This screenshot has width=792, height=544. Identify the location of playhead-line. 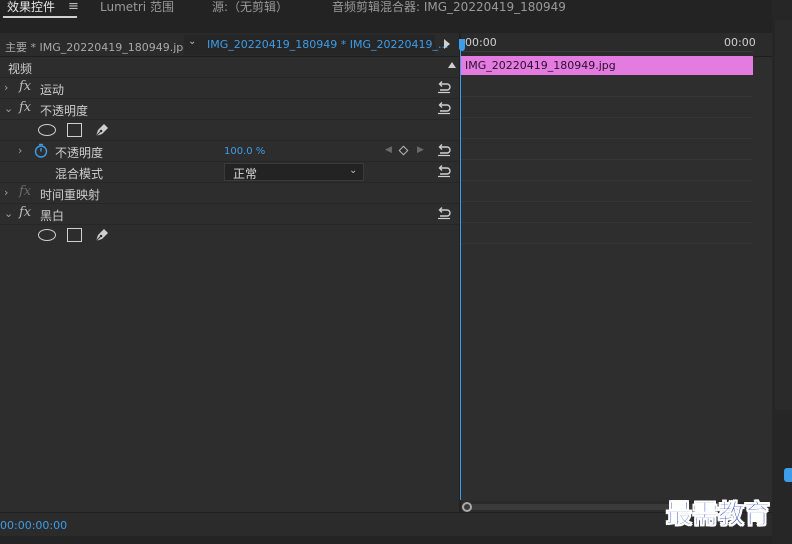
(460, 274).